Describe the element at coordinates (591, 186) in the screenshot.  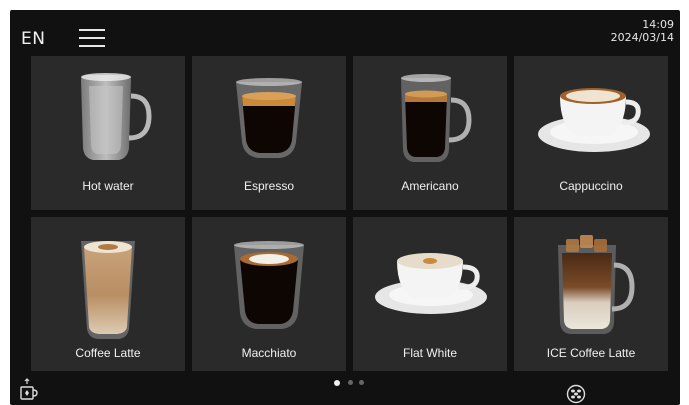
I see `drink-label: Cappuccino` at that location.